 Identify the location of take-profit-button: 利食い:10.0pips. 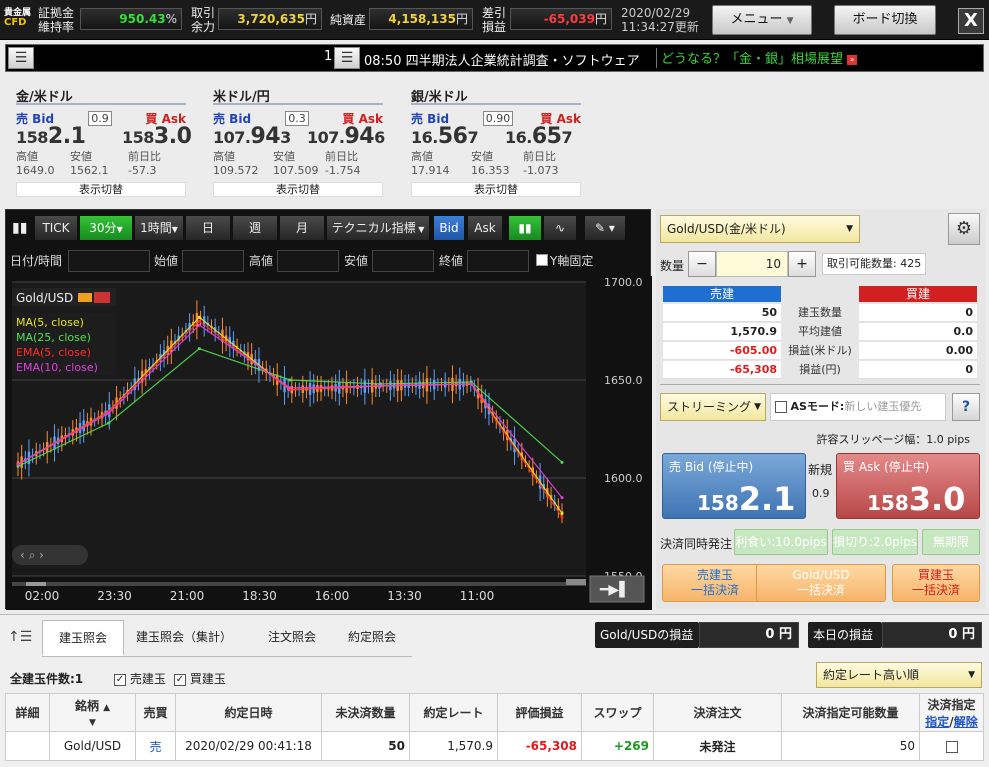
(781, 542).